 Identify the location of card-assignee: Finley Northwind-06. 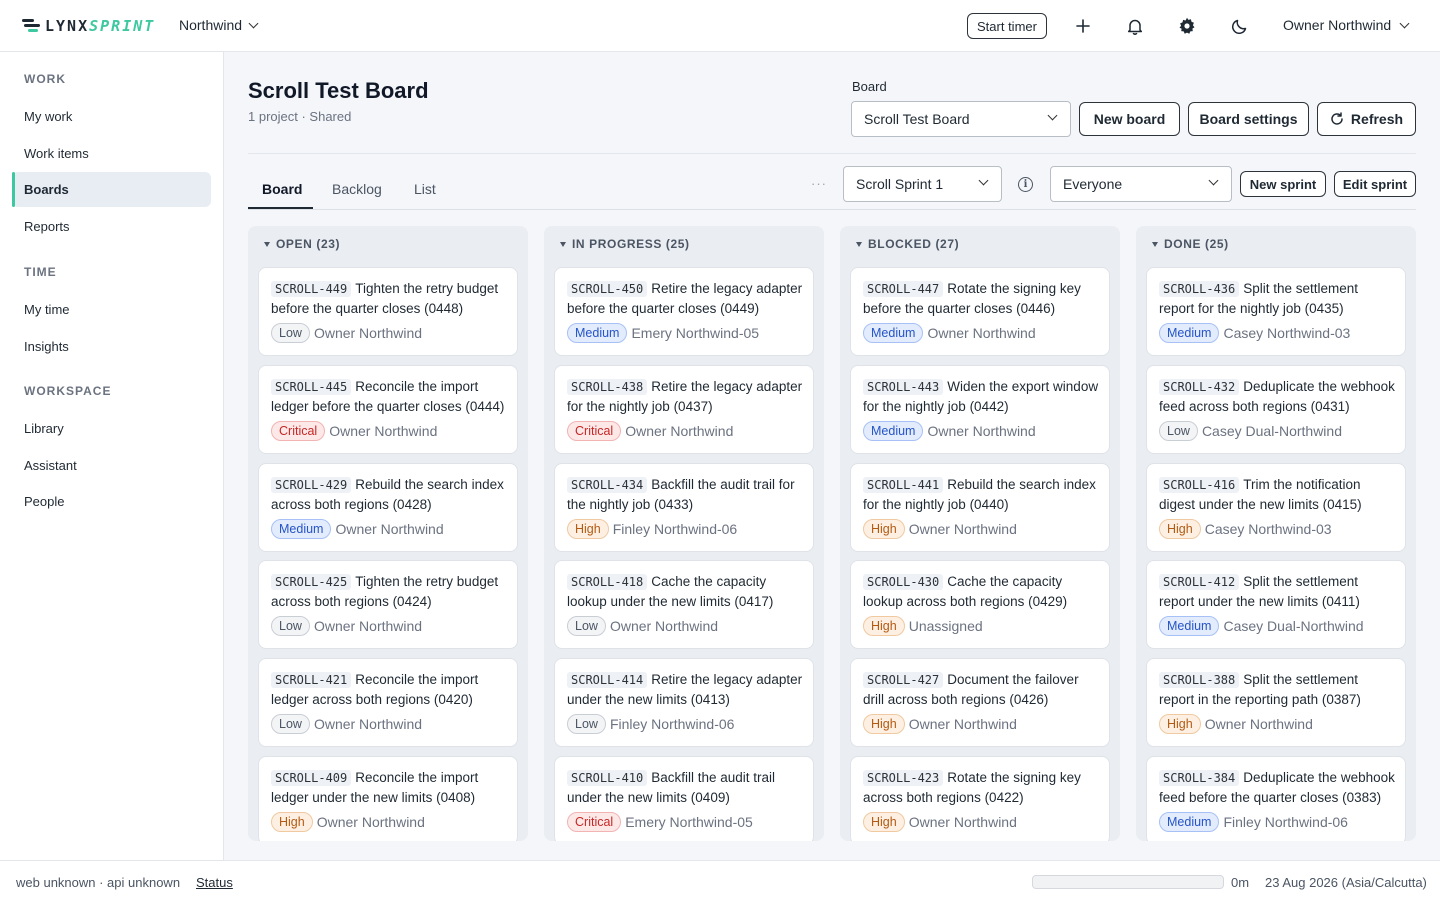
(675, 528).